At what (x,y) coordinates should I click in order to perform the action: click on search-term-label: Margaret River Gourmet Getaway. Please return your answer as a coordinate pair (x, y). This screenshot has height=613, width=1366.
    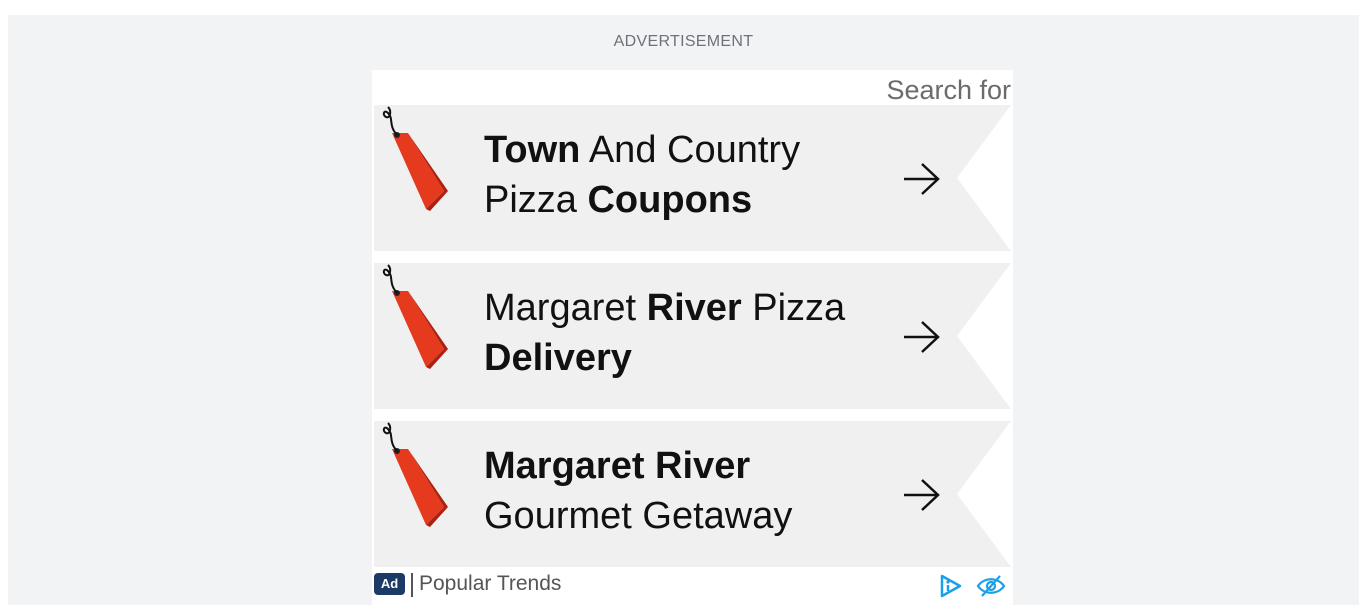
    Looking at the image, I should click on (638, 491).